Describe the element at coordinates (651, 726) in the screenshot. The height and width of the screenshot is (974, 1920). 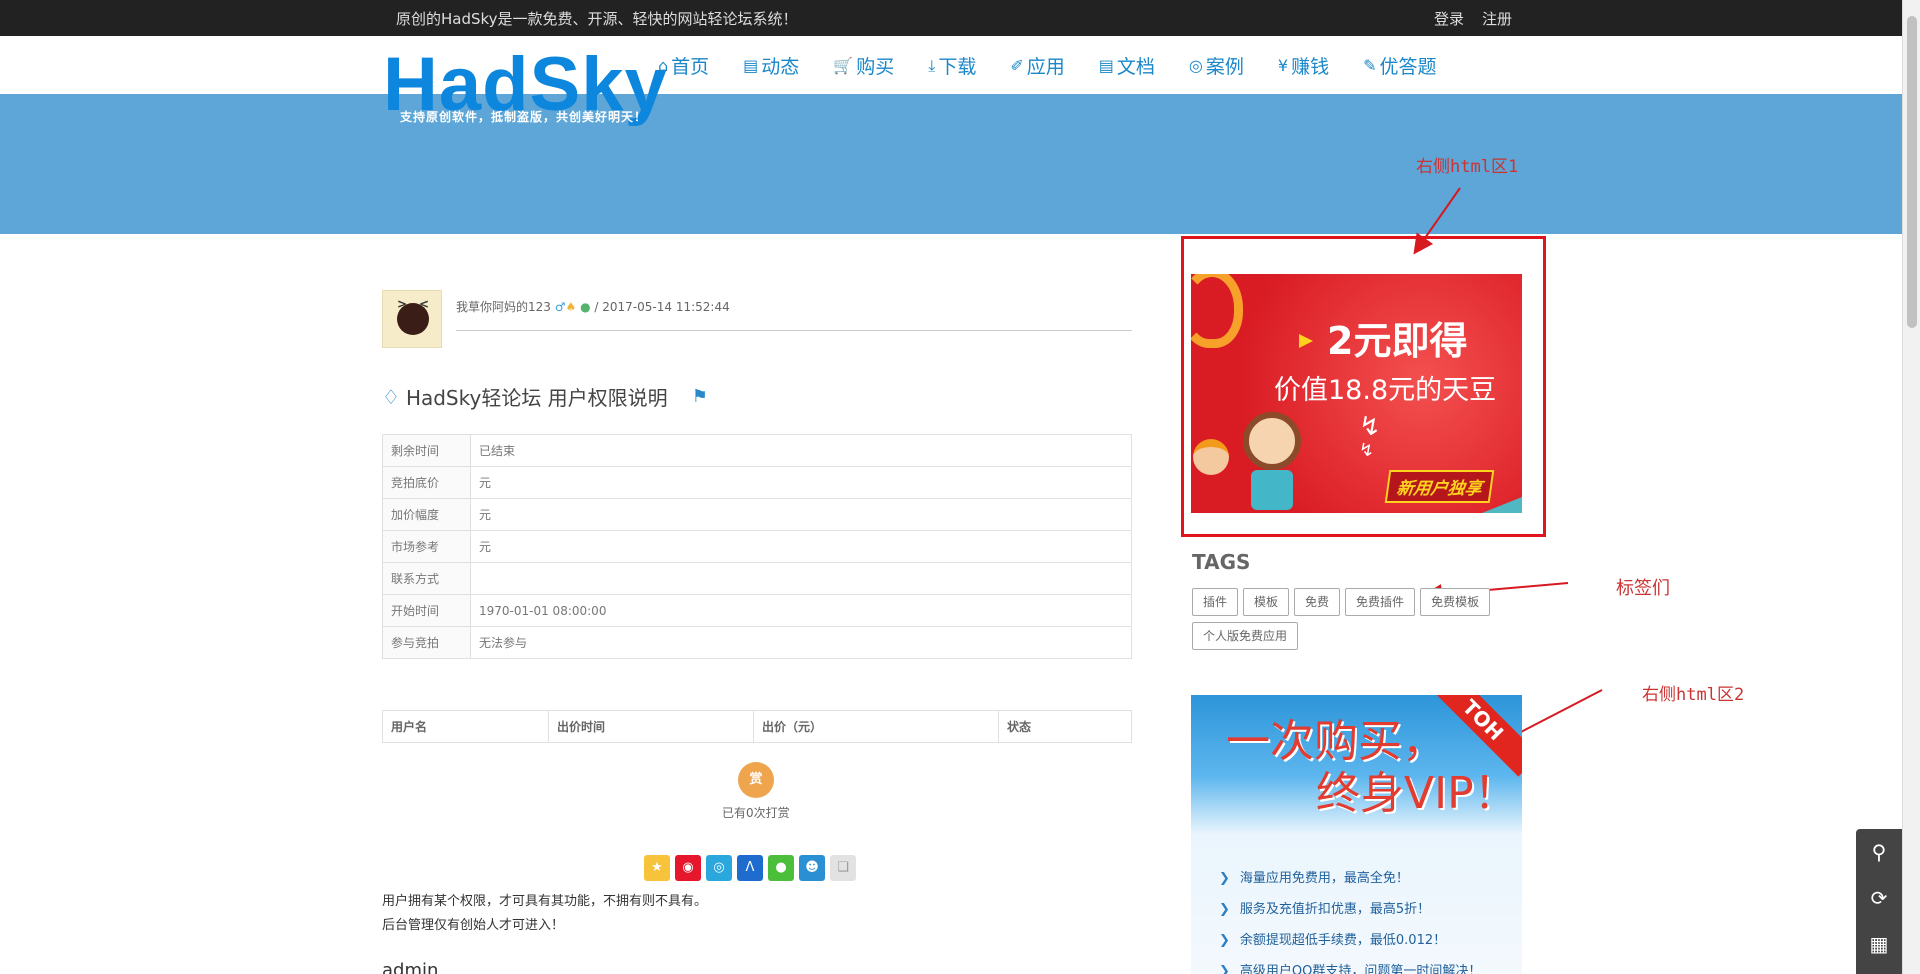
I see `column-header: 出价时间` at that location.